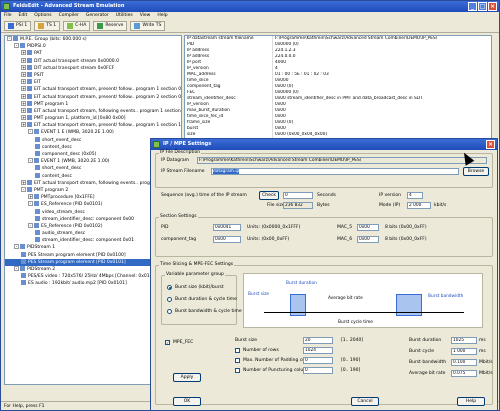 The height and width of the screenshot is (411, 500). What do you see at coordinates (68, 198) in the screenshot?
I see `tree-node-label: PMTprocedure [0x1FFE]` at bounding box center [68, 198].